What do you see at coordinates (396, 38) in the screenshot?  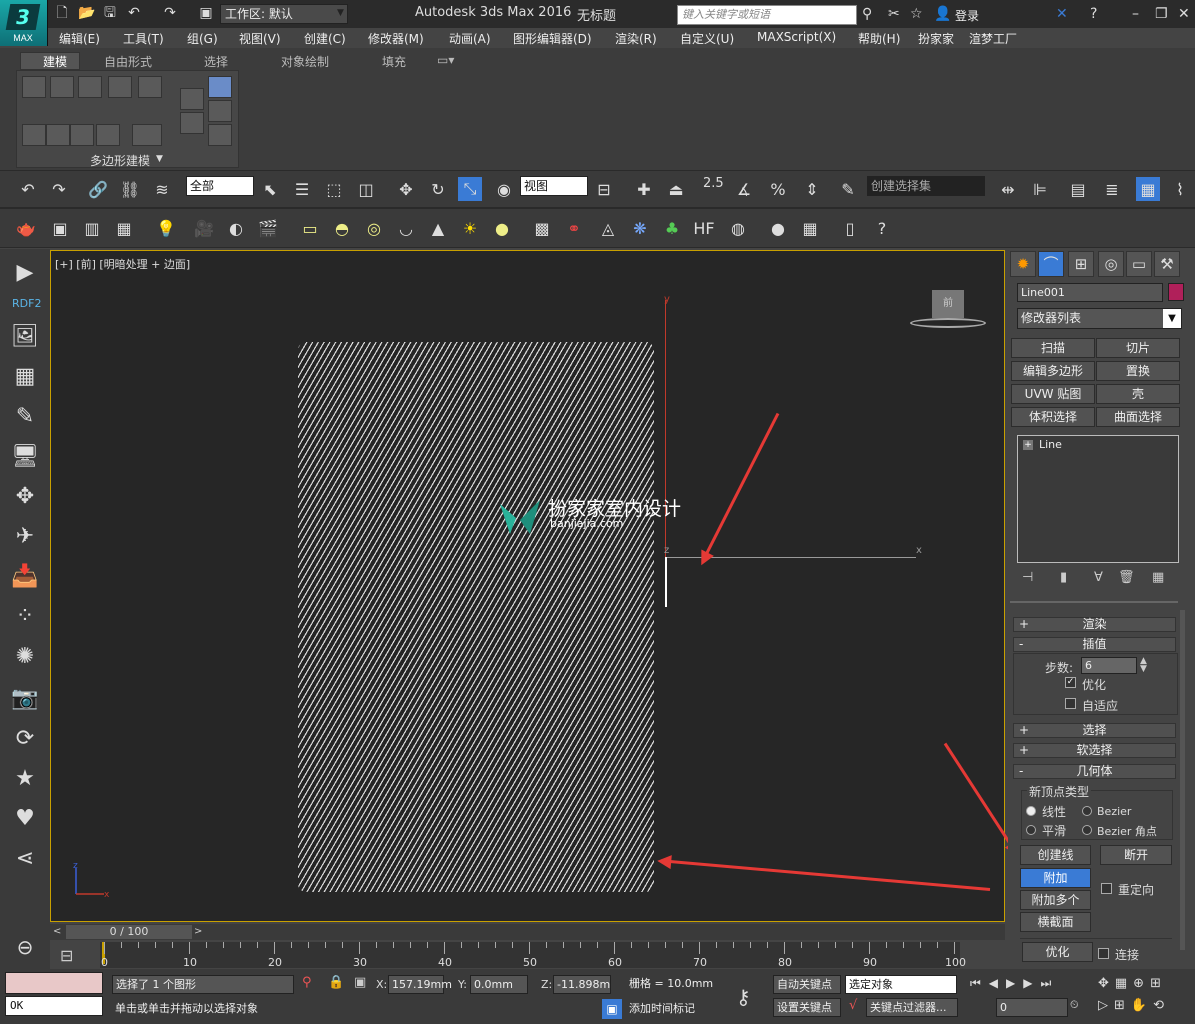 I see `menu-modifiers: 修改器(M)` at bounding box center [396, 38].